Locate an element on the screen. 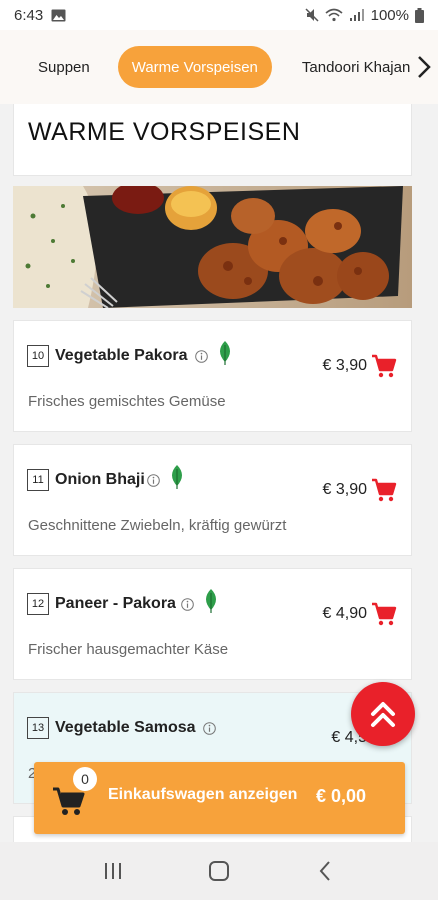  back-button is located at coordinates (325, 871).